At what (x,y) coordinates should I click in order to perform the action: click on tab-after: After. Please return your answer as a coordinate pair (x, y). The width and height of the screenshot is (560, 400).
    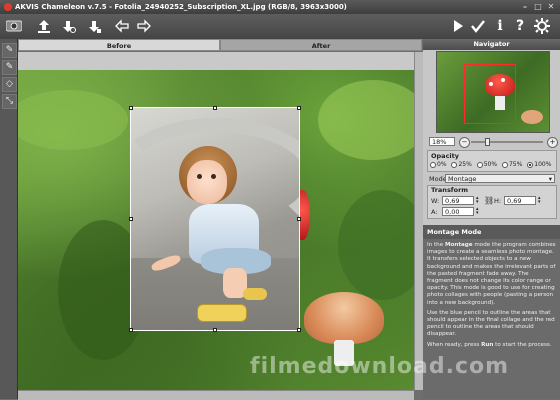
    Looking at the image, I should click on (321, 45).